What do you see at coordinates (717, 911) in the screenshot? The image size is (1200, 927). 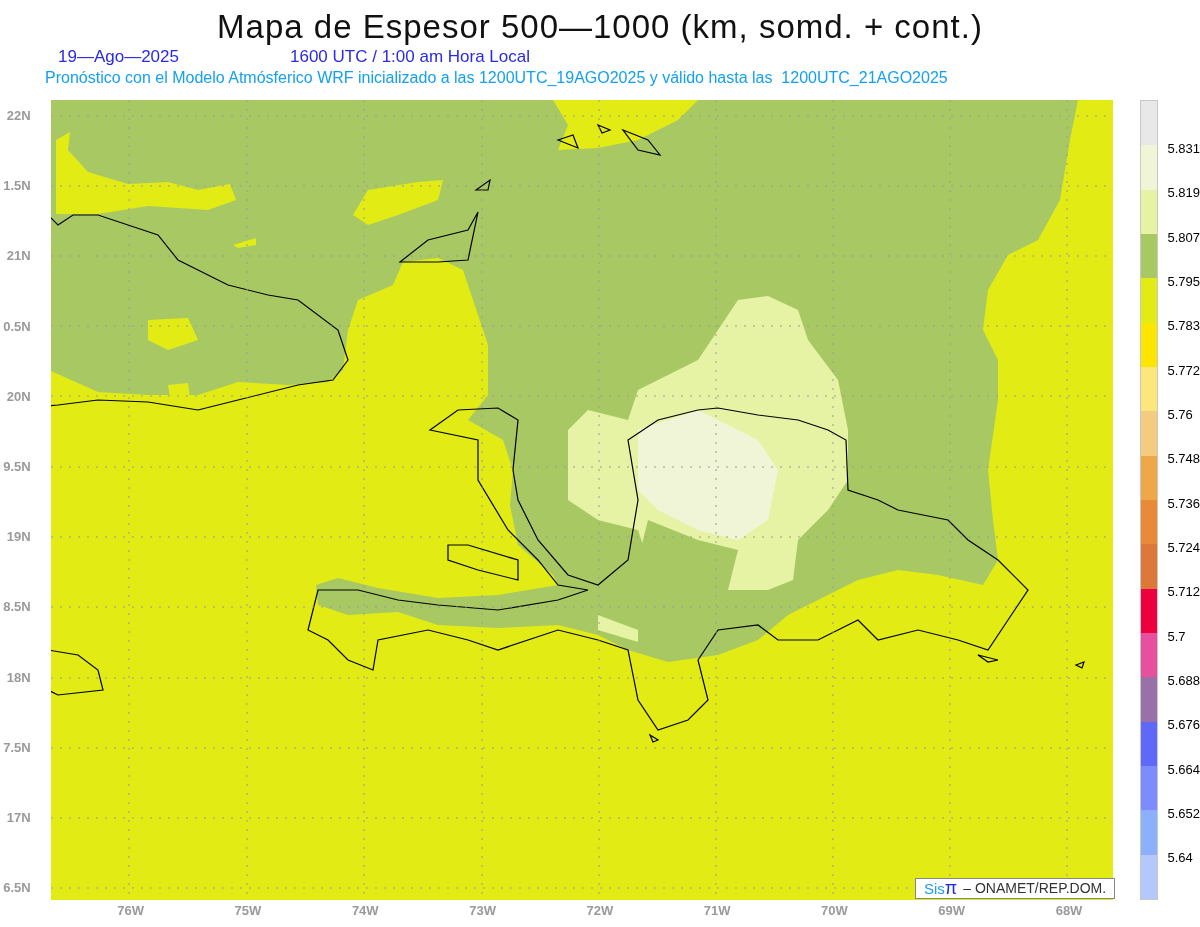 I see `longitude-label: 71W` at bounding box center [717, 911].